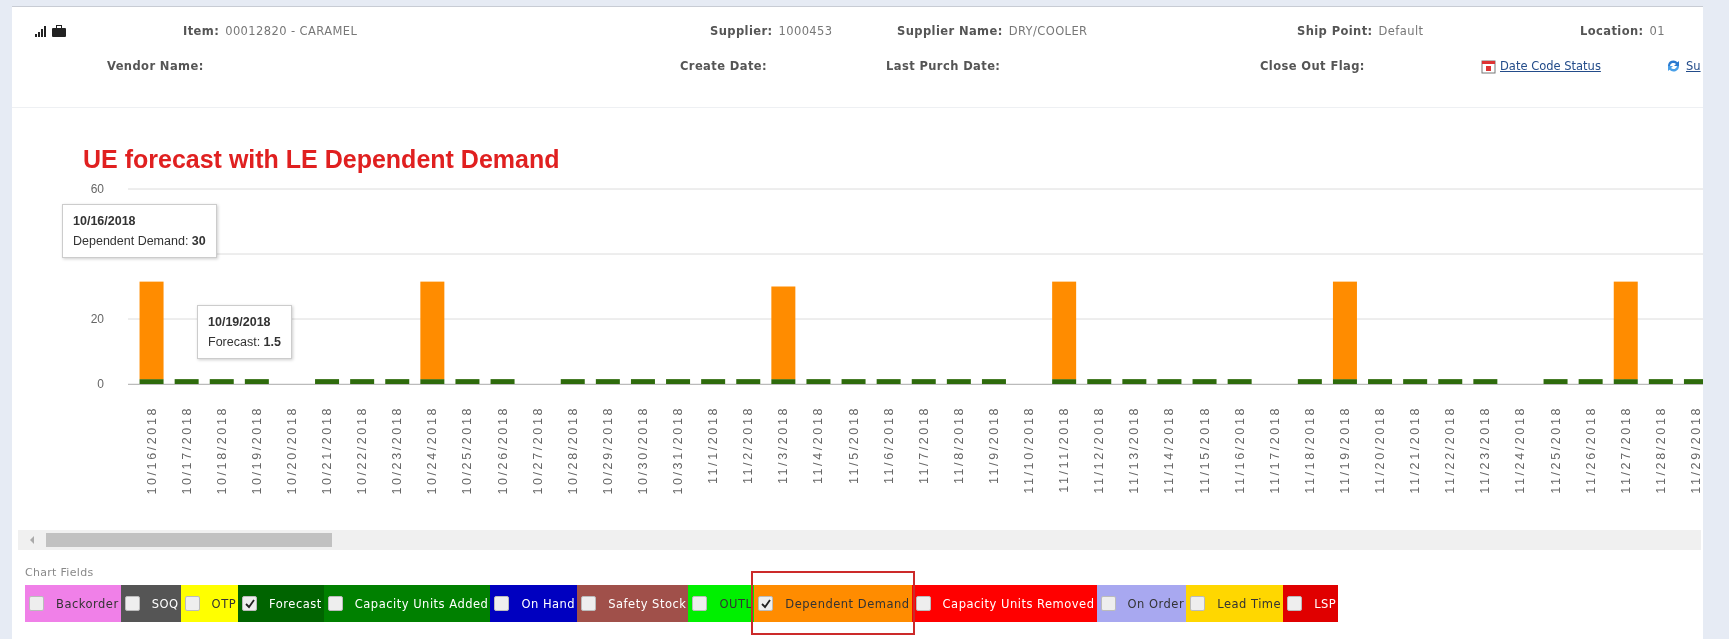 This screenshot has width=1729, height=639. Describe the element at coordinates (534, 603) in the screenshot. I see `legend-item: On Hand` at that location.